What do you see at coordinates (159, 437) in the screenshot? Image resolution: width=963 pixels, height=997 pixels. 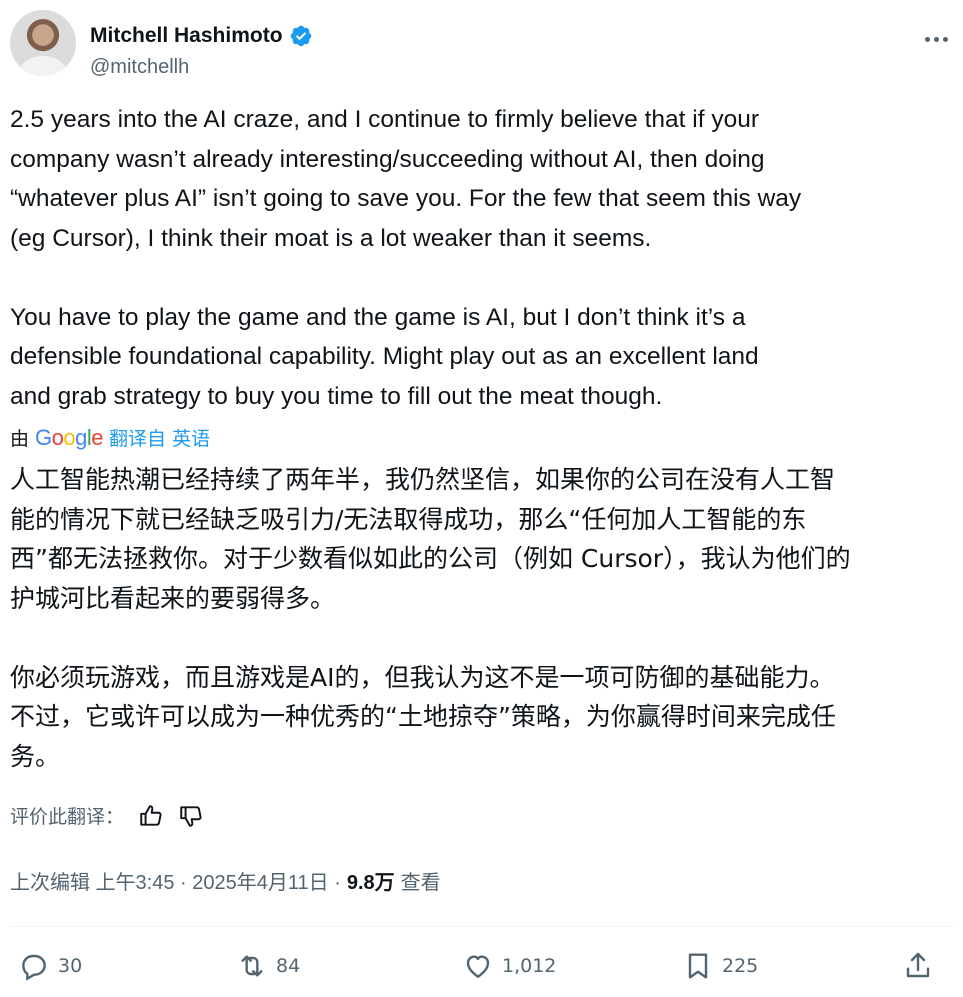 I see `translate-source-link: 翻译自 英语` at bounding box center [159, 437].